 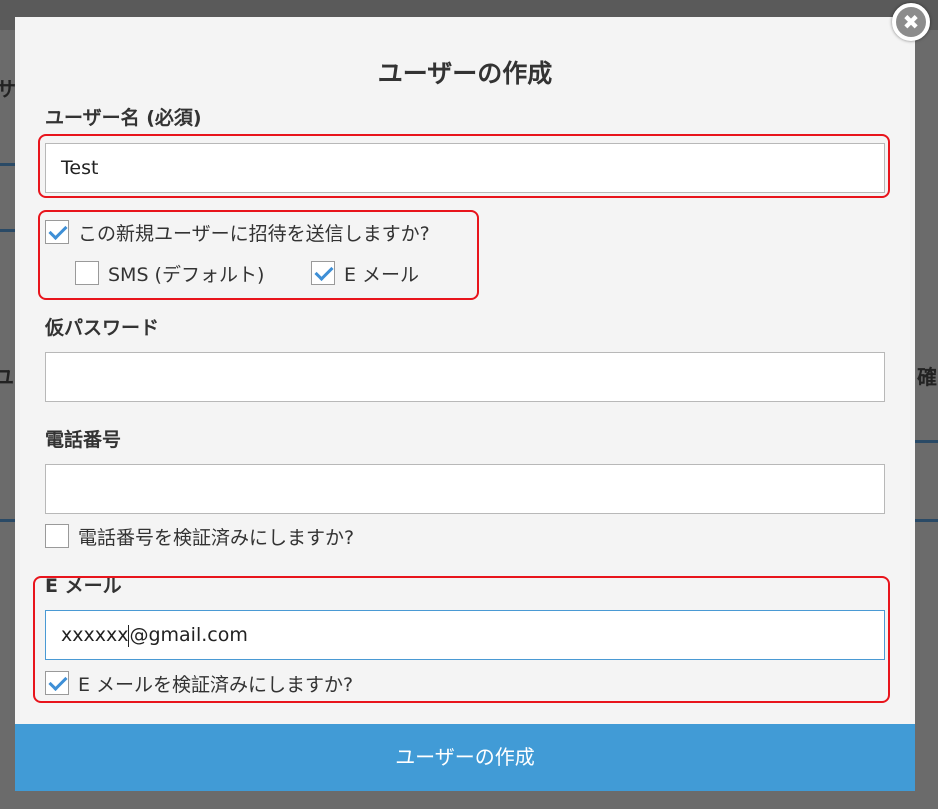 What do you see at coordinates (927, 377) in the screenshot?
I see `background-text: 確` at bounding box center [927, 377].